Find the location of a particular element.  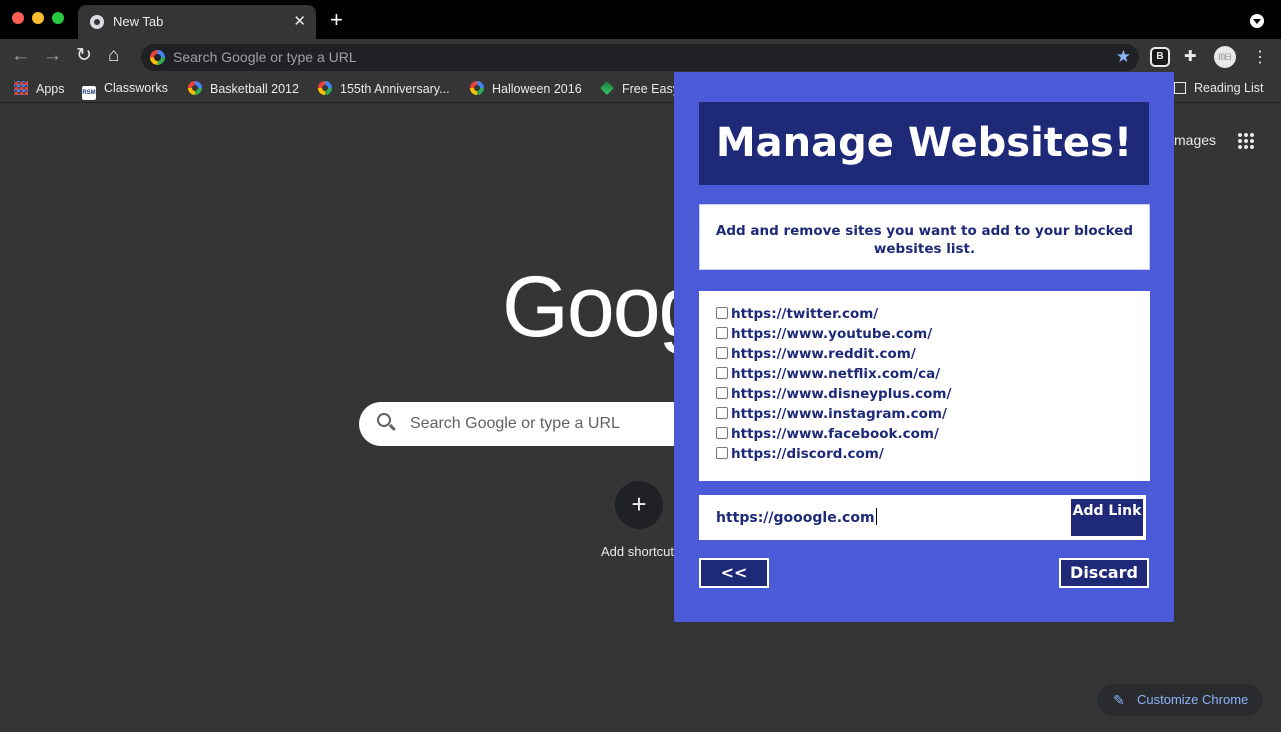

bookmark-label: Halloween 2016 is located at coordinates (537, 89).